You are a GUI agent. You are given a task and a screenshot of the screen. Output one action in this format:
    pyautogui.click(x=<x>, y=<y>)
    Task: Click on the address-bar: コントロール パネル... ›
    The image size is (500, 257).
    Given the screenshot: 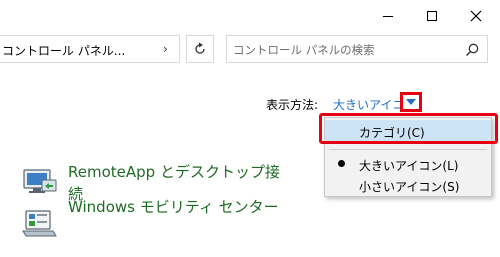 What is the action you would take?
    pyautogui.click(x=90, y=49)
    